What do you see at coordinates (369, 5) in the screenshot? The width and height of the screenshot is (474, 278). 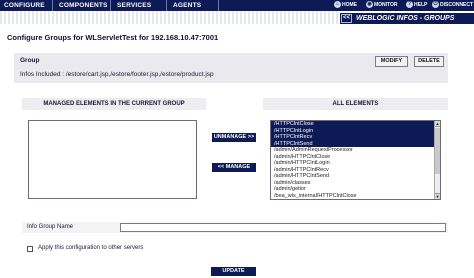 I see `monitor-icon: ◉` at bounding box center [369, 5].